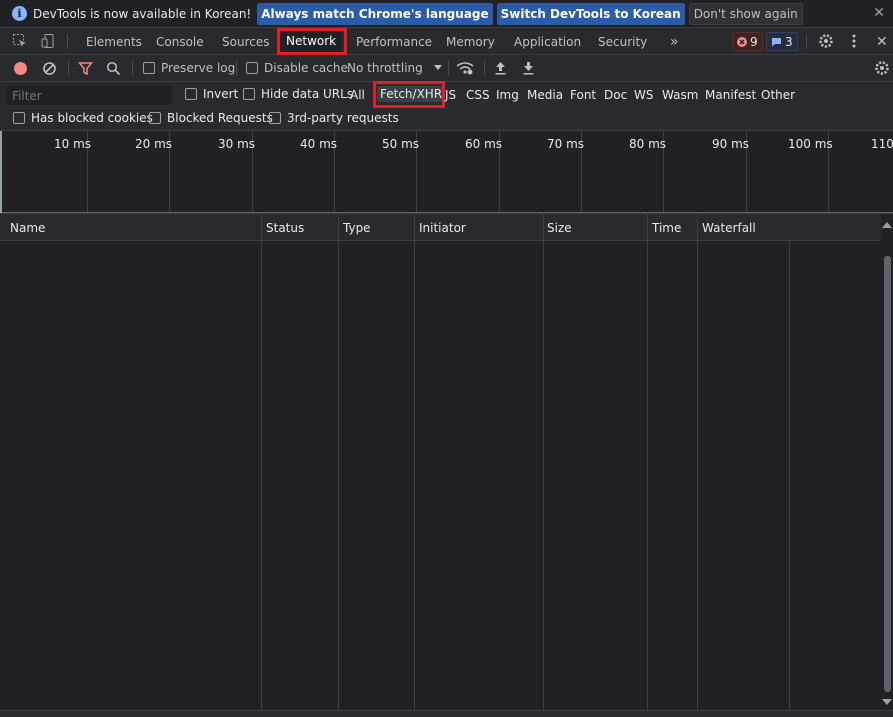 The image size is (893, 717). What do you see at coordinates (622, 41) in the screenshot?
I see `tab-security: Security` at bounding box center [622, 41].